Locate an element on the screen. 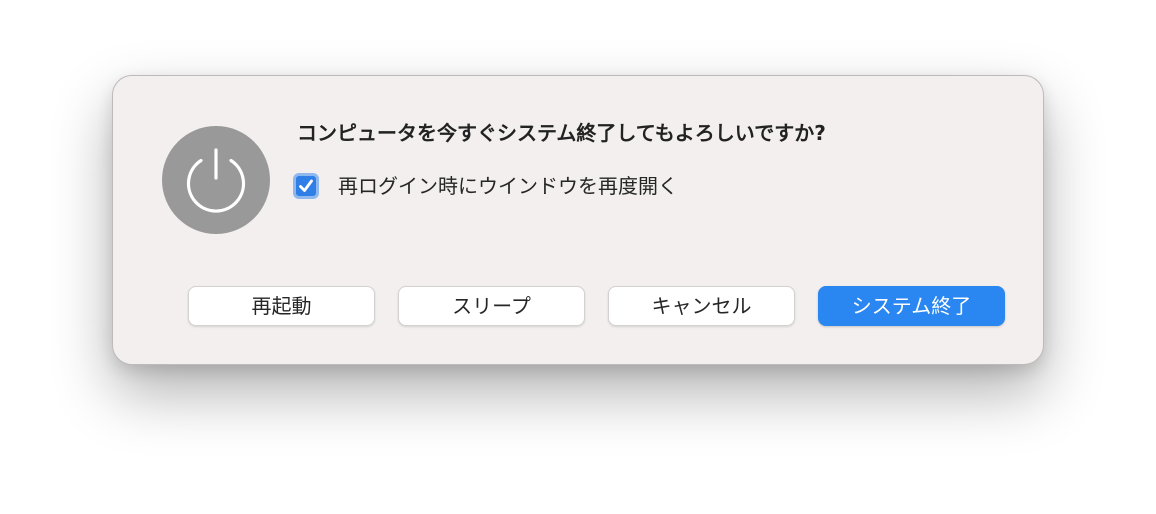 The height and width of the screenshot is (514, 1156). shutdown-button: システム終了 is located at coordinates (911, 306).